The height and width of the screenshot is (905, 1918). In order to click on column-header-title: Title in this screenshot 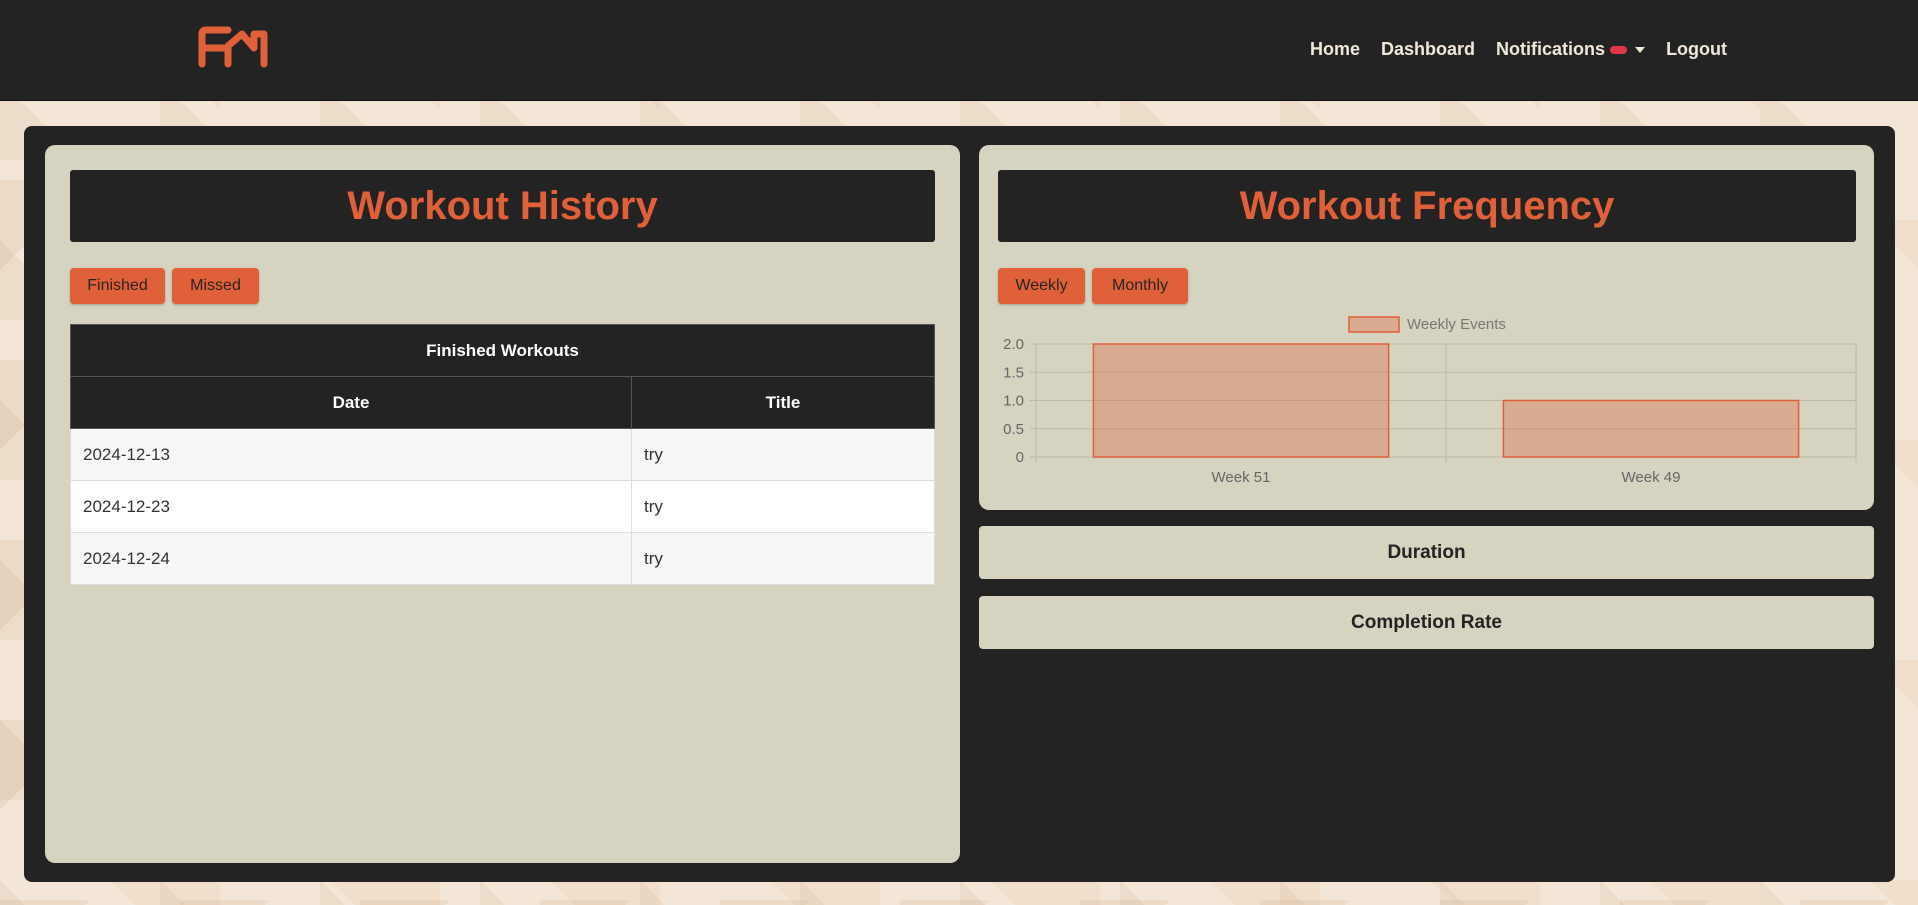, I will do `click(783, 402)`.